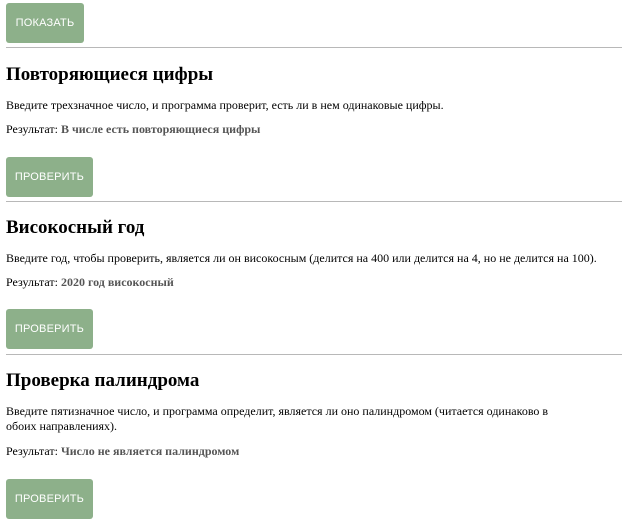 This screenshot has width=624, height=519. Describe the element at coordinates (150, 451) in the screenshot. I see `result-value: Число не является палиндромом` at that location.